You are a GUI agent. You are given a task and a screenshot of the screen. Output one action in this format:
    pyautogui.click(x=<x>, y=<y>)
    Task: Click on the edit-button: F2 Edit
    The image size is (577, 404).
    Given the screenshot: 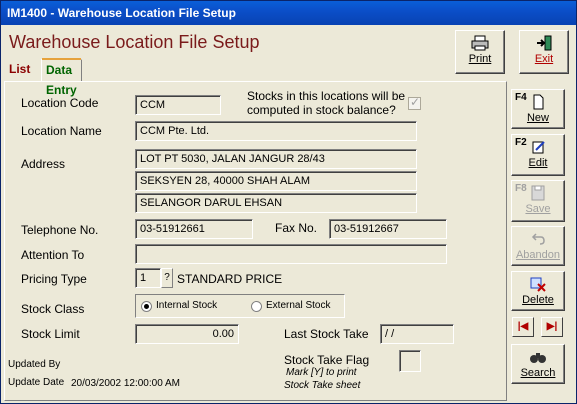 What is the action you would take?
    pyautogui.click(x=538, y=155)
    